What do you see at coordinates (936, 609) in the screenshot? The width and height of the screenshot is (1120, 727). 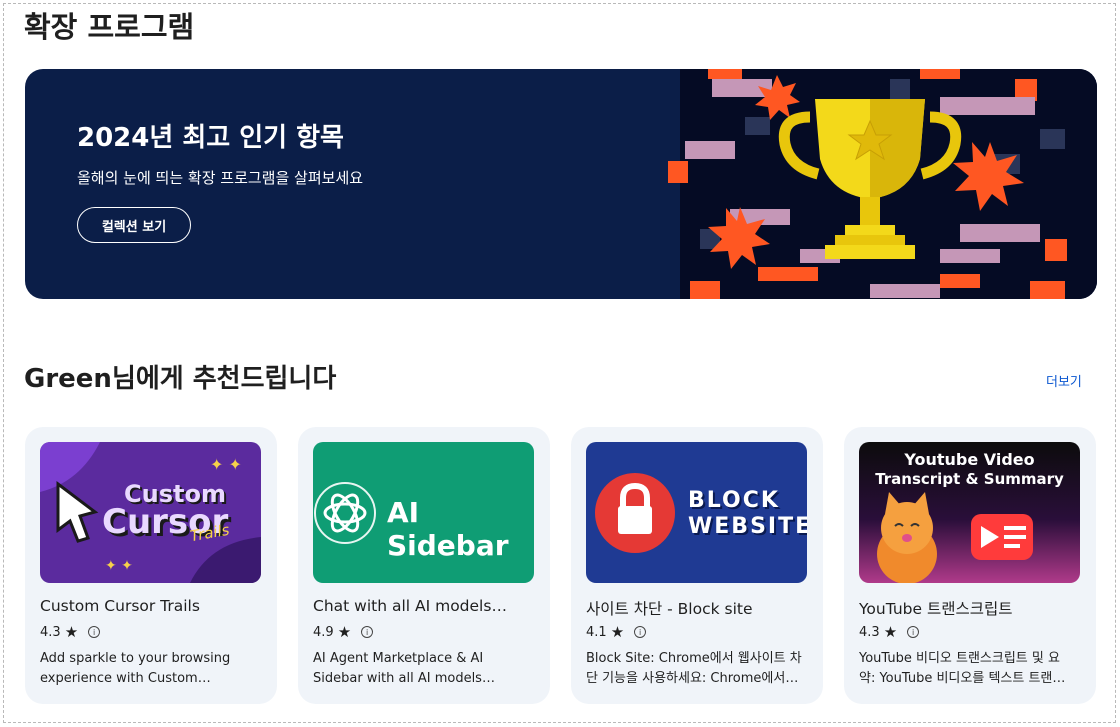 I see `extension-name: YouTube 트랜스크립트` at bounding box center [936, 609].